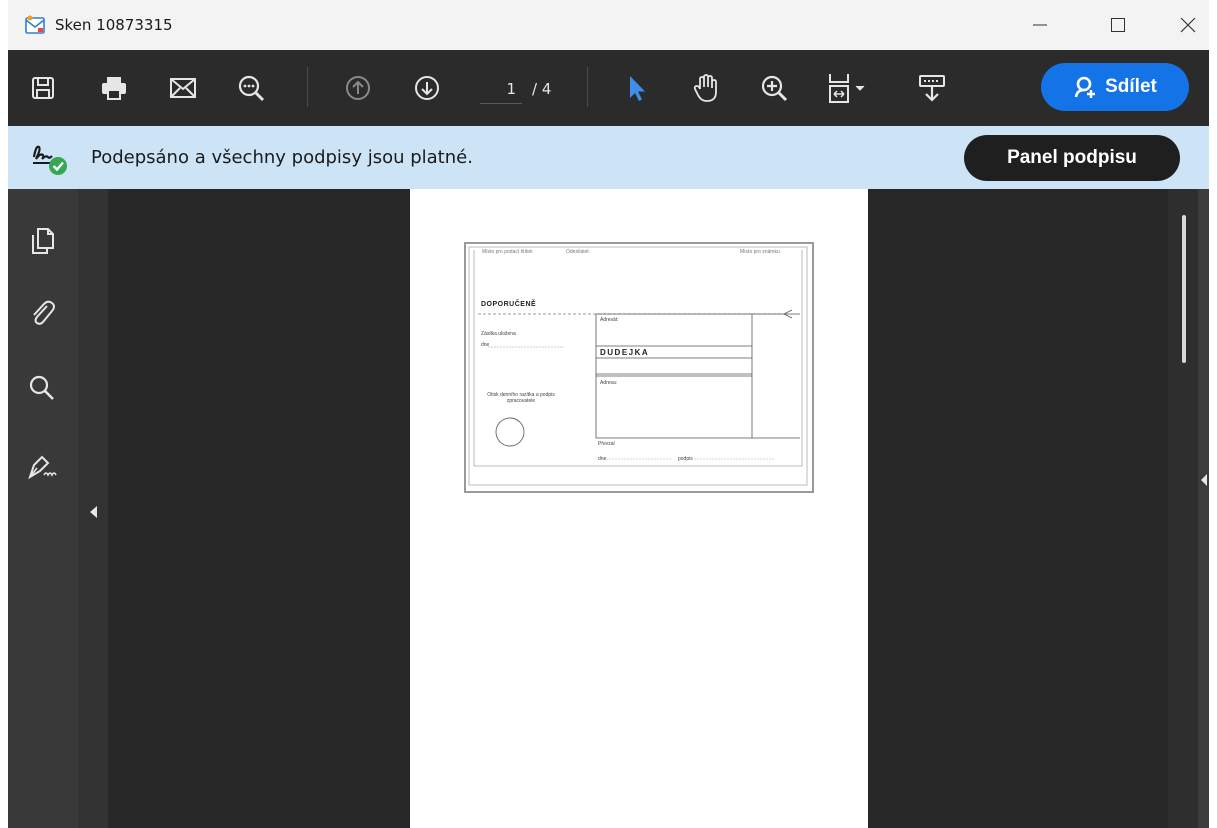  What do you see at coordinates (609, 320) in the screenshot?
I see `scan-recipient-label: Adresát:` at bounding box center [609, 320].